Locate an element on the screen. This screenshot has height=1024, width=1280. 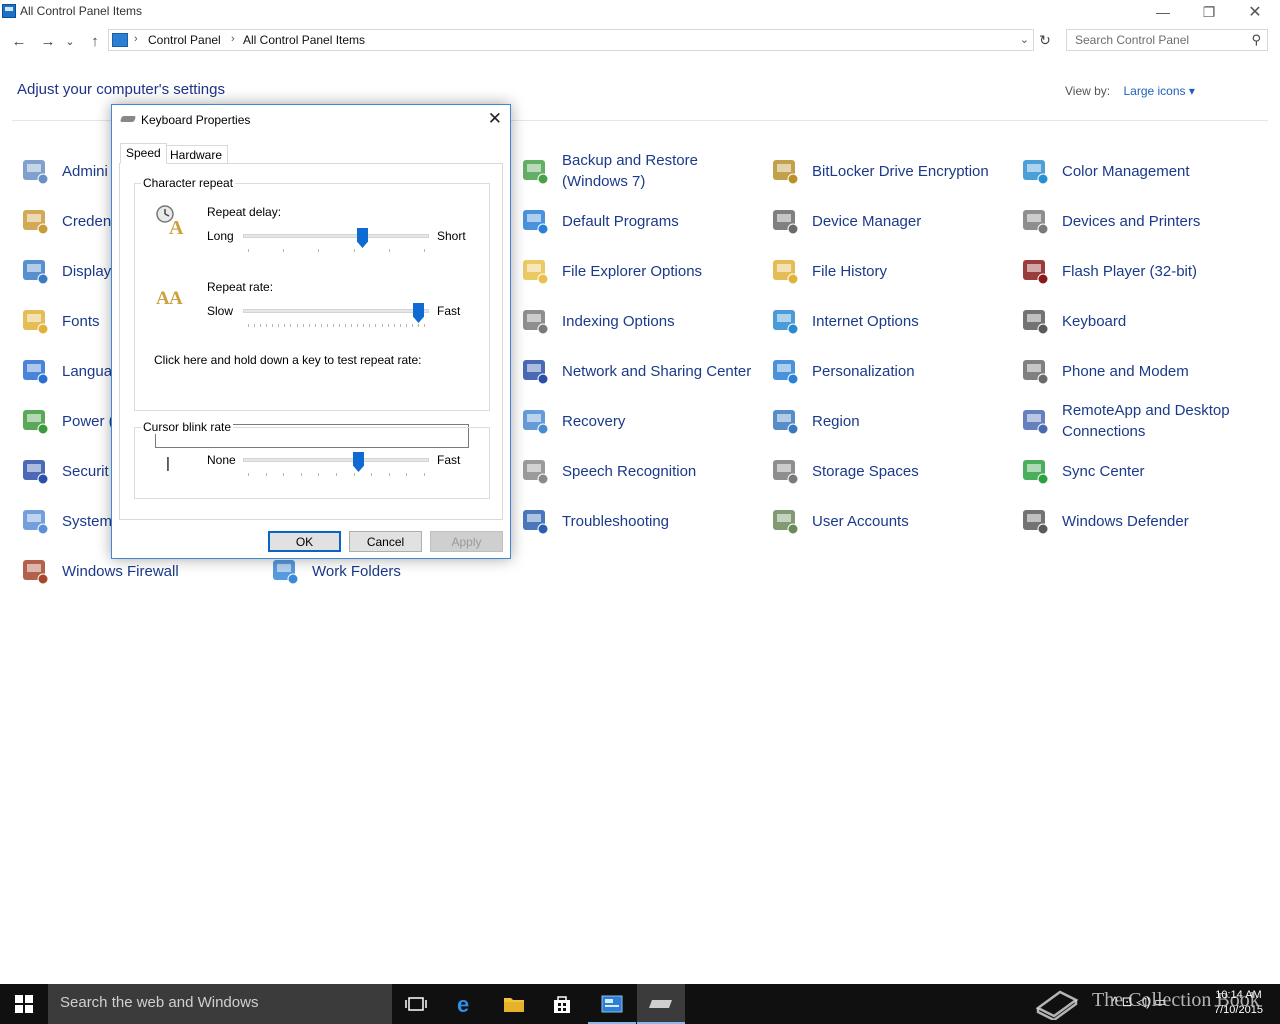
item-label: BitLocker Drive Encryption is located at coordinates (900, 171).